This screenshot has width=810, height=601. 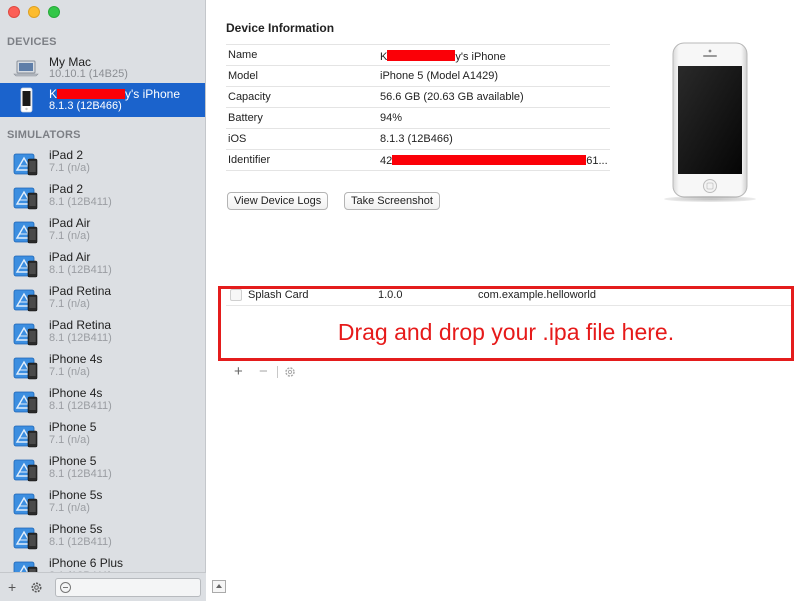 What do you see at coordinates (70, 62) in the screenshot?
I see `device-name: My Mac` at bounding box center [70, 62].